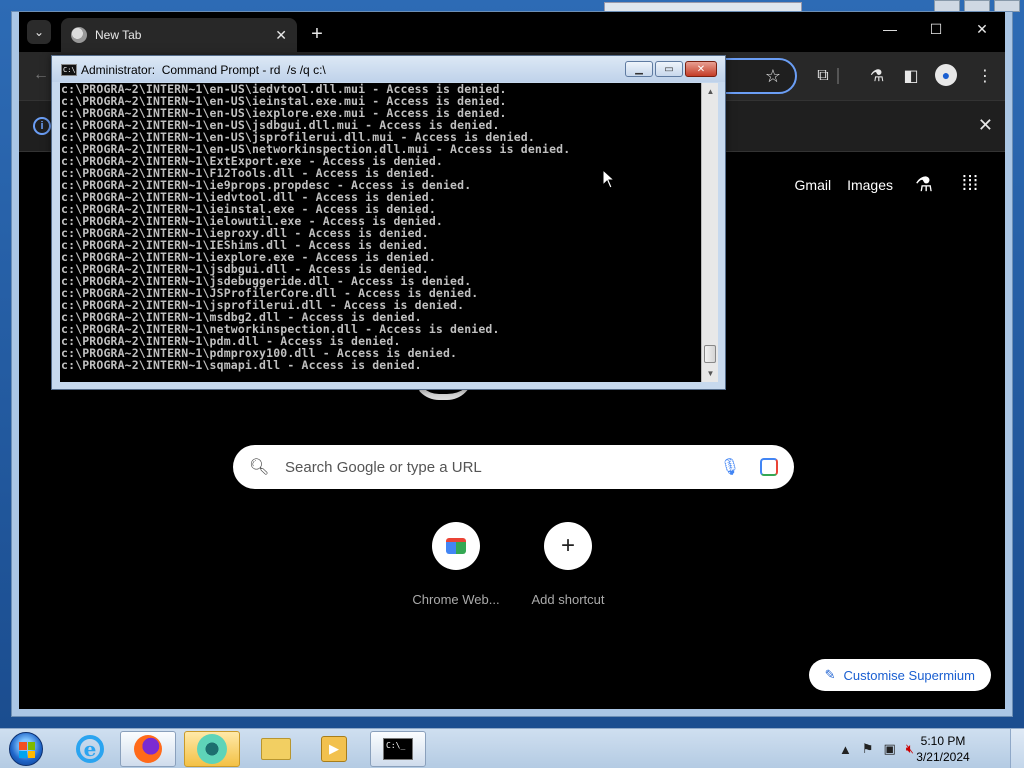  I want to click on chevron-down-icon: ⌄, so click(39, 32).